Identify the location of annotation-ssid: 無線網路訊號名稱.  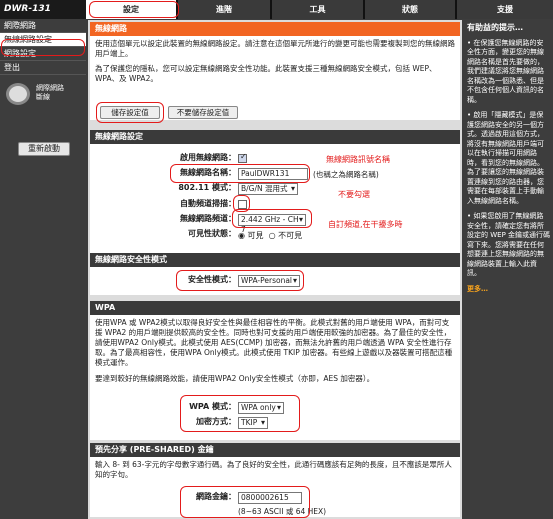
(358, 159).